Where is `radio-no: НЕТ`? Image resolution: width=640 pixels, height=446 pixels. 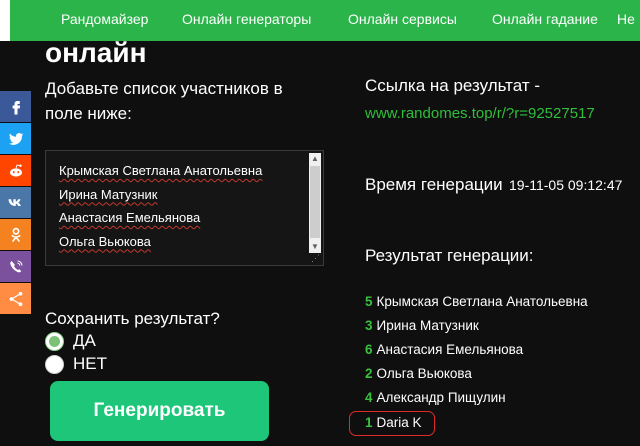 radio-no: НЕТ is located at coordinates (76, 364).